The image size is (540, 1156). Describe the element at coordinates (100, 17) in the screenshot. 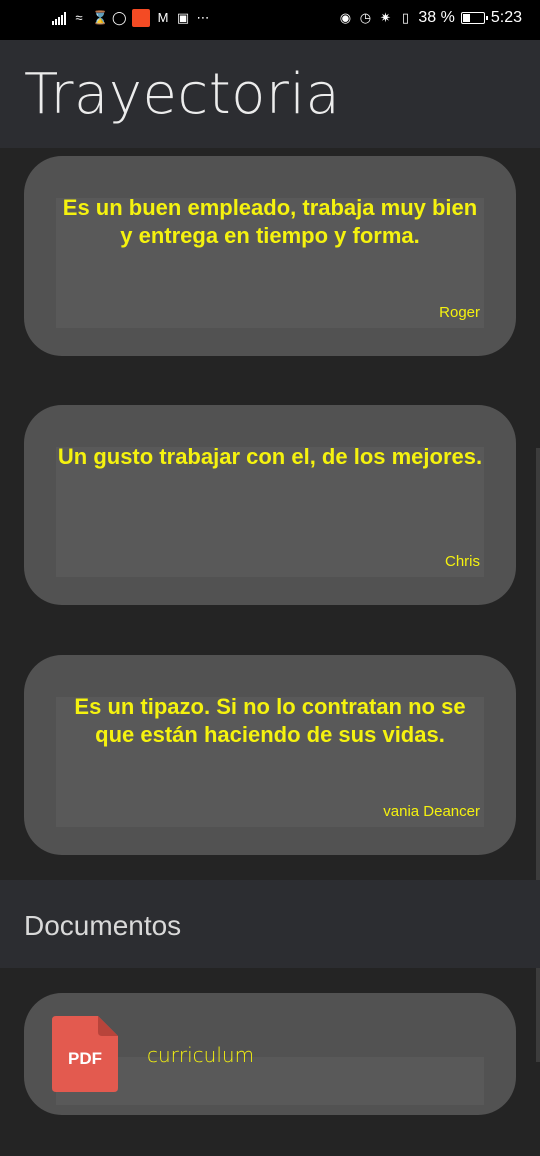

I see `hourglass-icon: ⌛` at that location.